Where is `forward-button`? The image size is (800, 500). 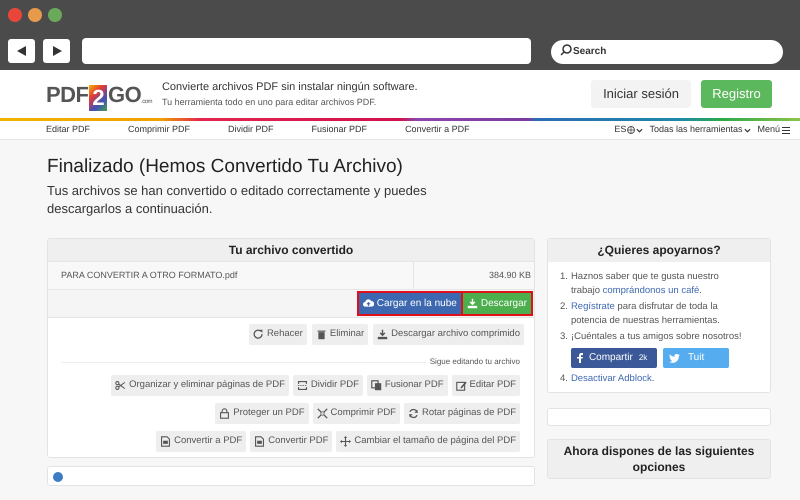
forward-button is located at coordinates (56, 51).